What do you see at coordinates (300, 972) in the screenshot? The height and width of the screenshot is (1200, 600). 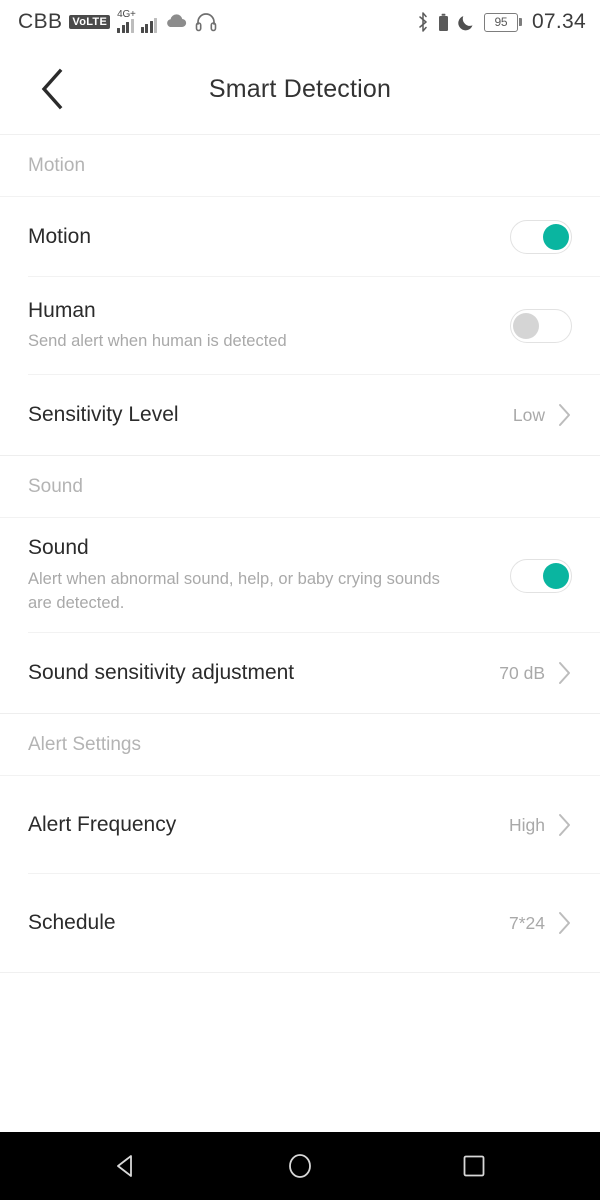 I see `list-end-divider` at bounding box center [300, 972].